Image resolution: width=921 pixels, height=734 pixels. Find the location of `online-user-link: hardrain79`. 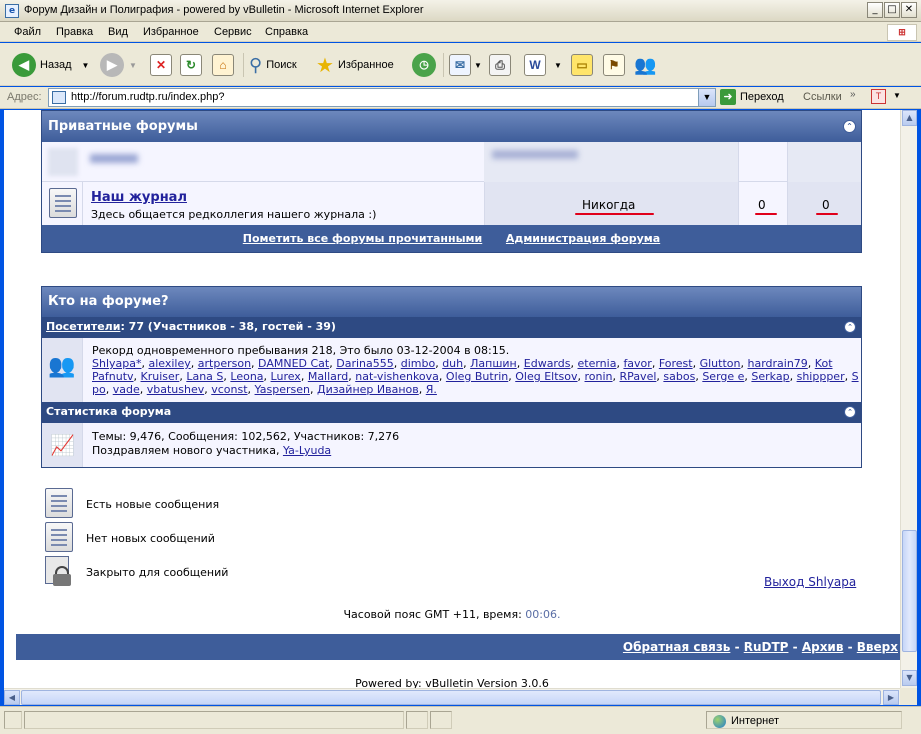

online-user-link: hardrain79 is located at coordinates (777, 363).